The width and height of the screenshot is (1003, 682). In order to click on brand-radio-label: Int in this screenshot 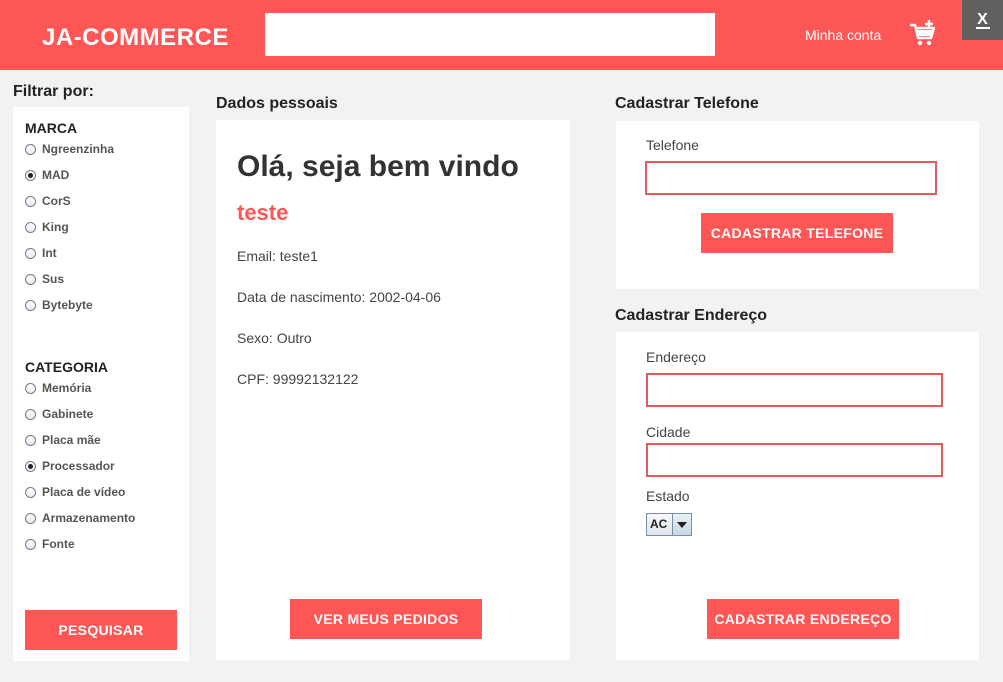, I will do `click(49, 253)`.